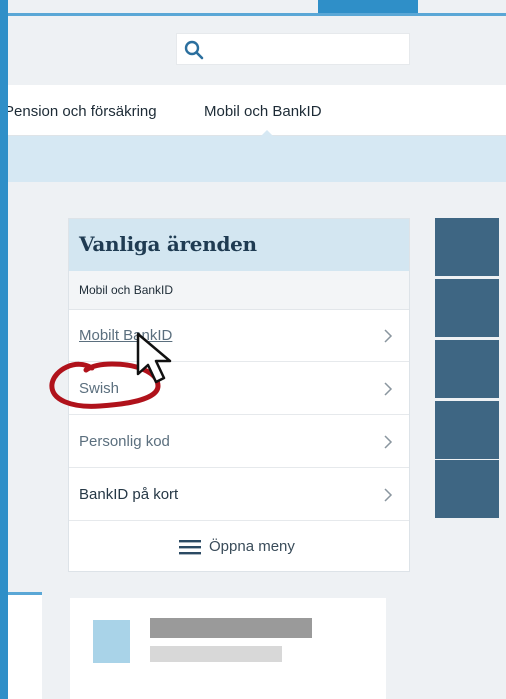 The width and height of the screenshot is (506, 699). I want to click on open-menu-button: Öppna meny, so click(239, 546).